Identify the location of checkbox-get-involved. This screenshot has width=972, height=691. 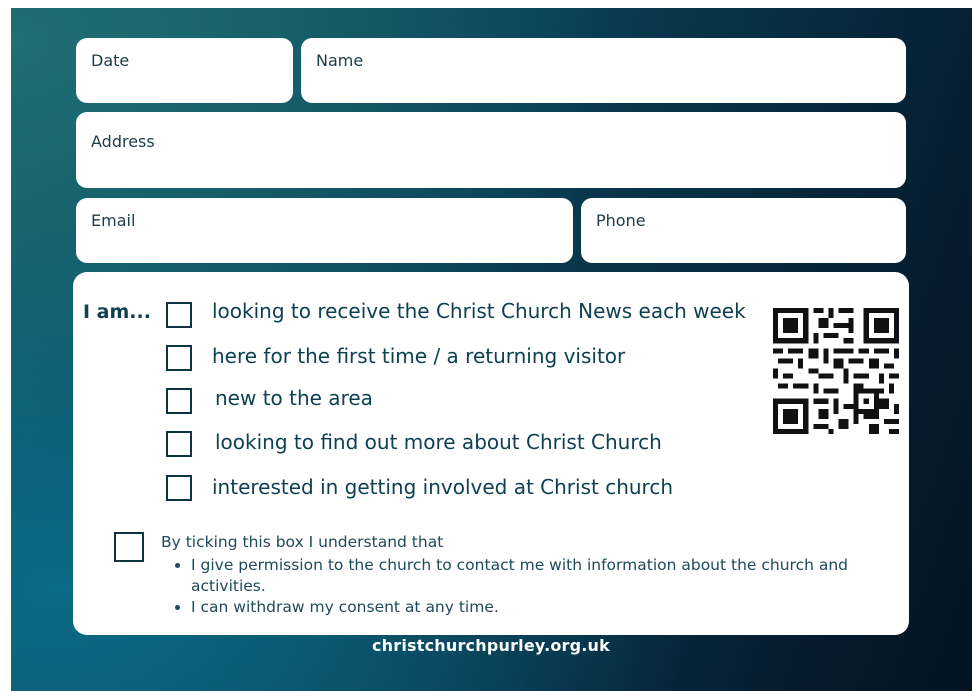
(179, 488).